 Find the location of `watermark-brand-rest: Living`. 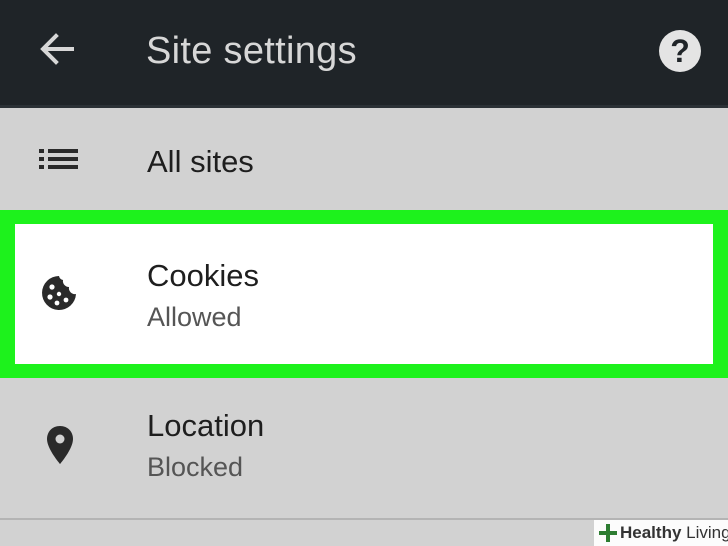

watermark-brand-rest: Living is located at coordinates (704, 532).